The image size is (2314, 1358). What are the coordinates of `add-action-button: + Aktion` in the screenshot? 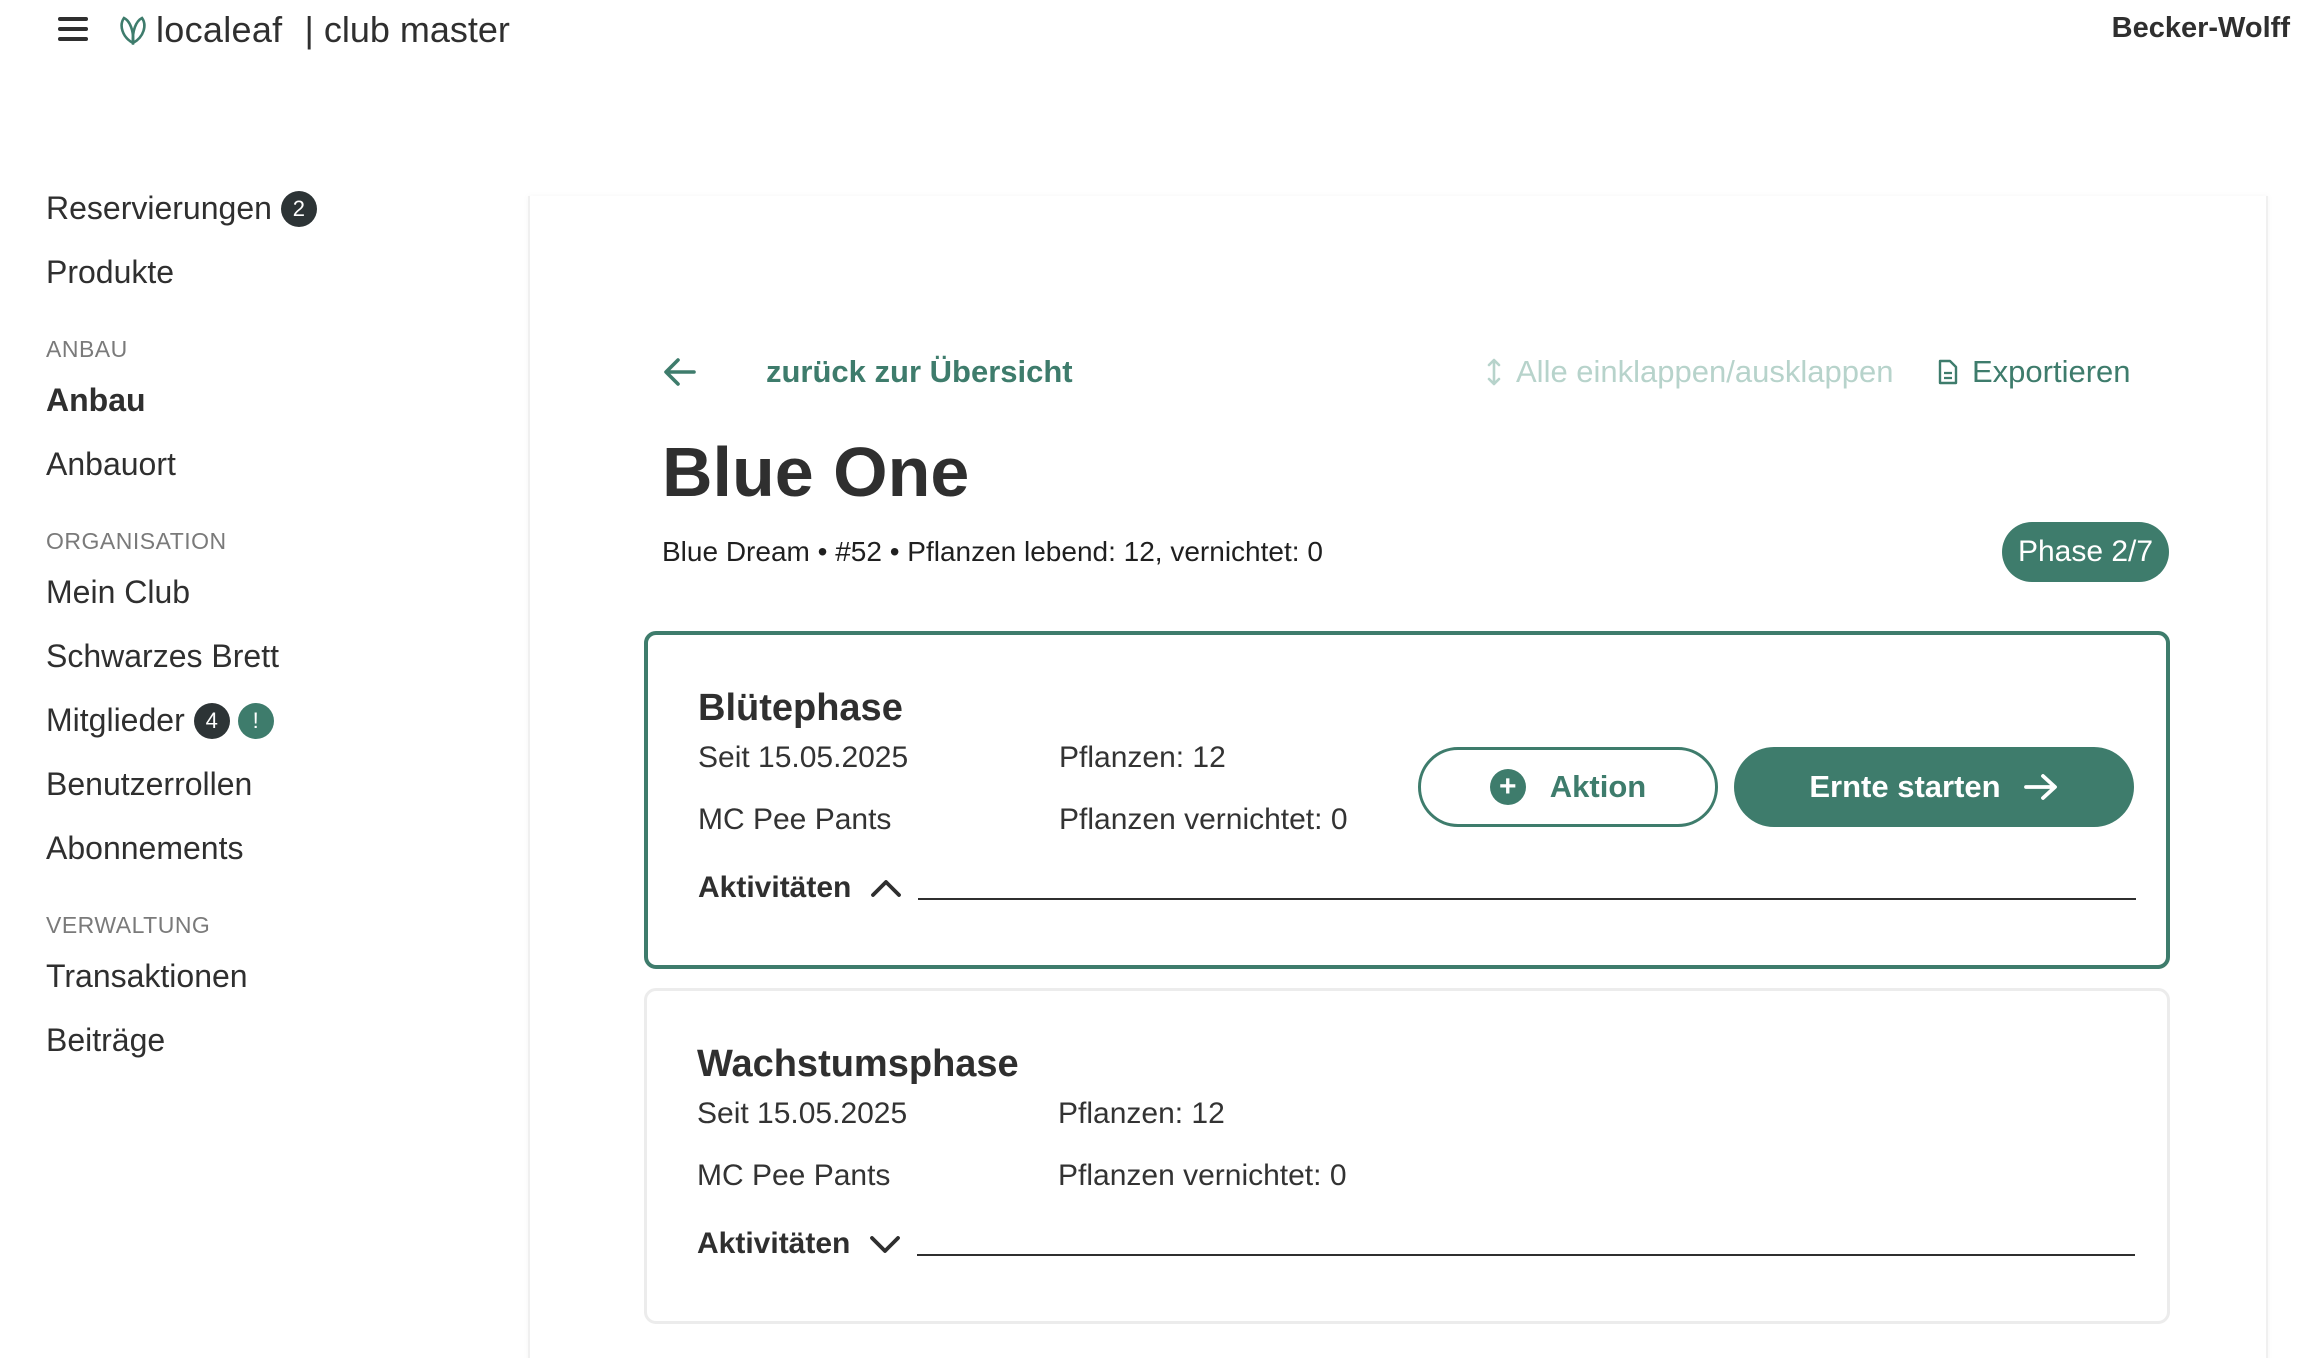 It's located at (1568, 787).